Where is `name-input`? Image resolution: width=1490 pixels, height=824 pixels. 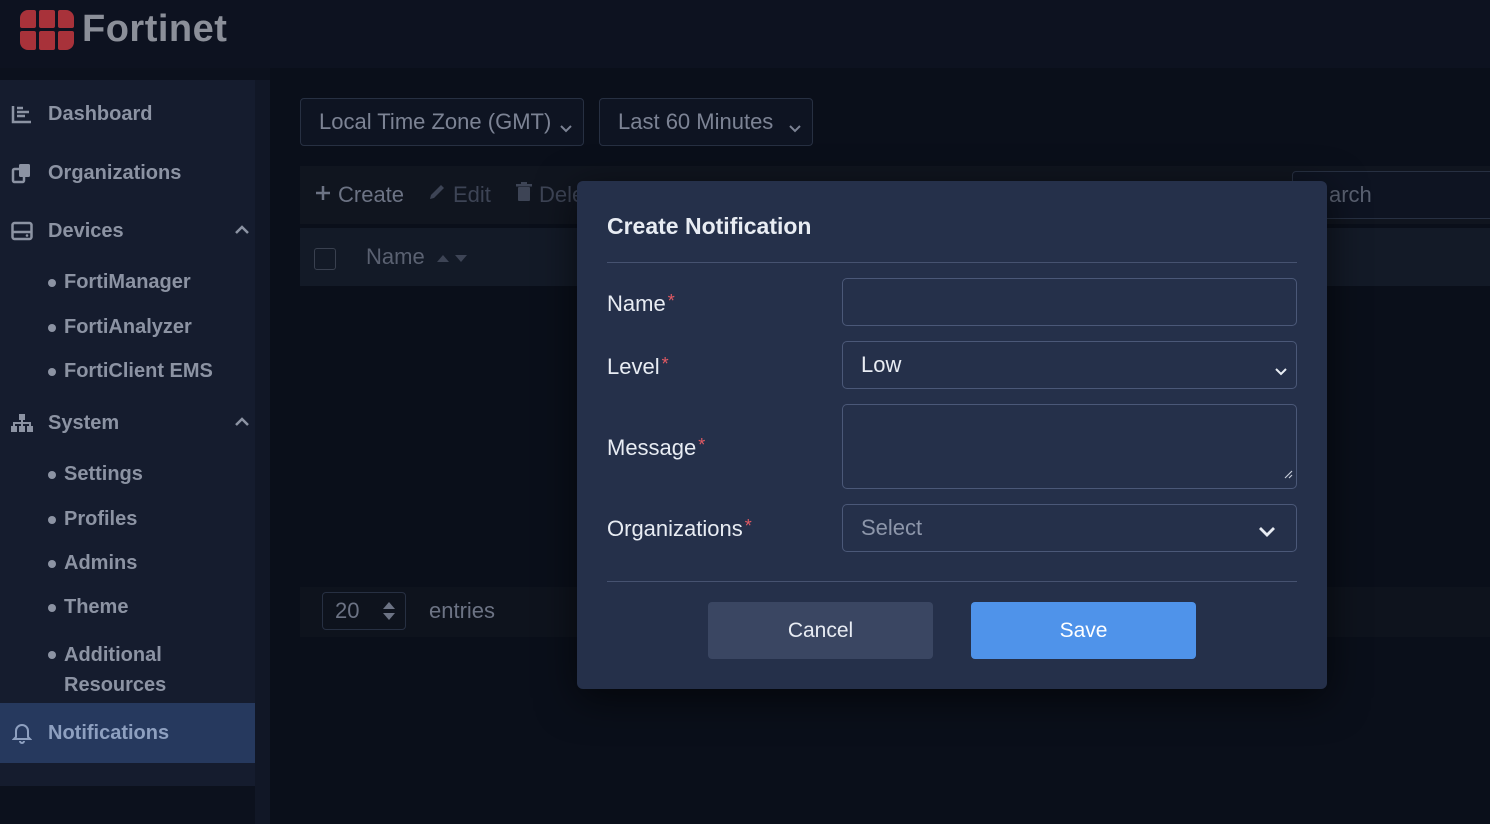
name-input is located at coordinates (1069, 302).